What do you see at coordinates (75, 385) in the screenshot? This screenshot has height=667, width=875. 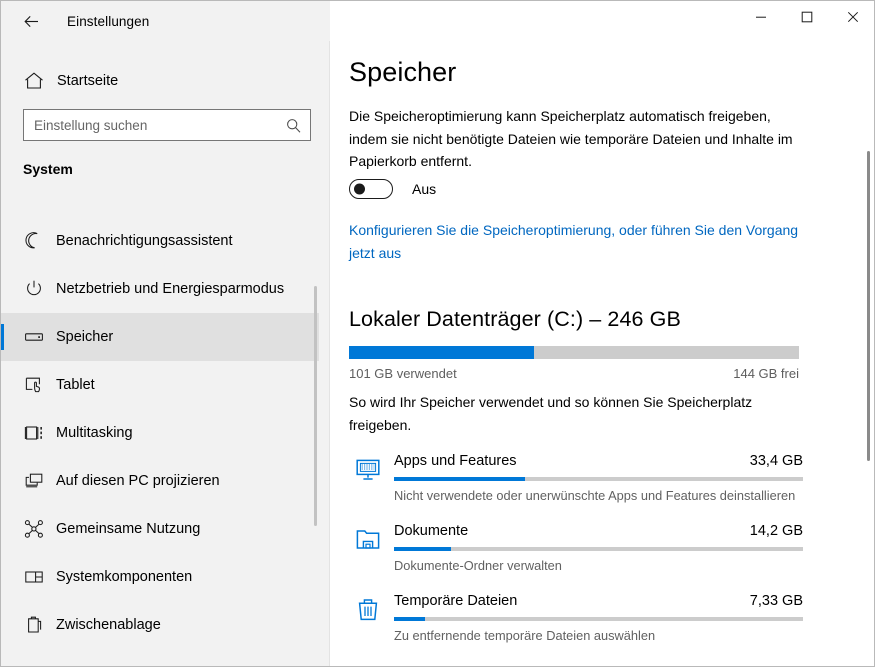 I see `sidebar-item-label: Tablet` at bounding box center [75, 385].